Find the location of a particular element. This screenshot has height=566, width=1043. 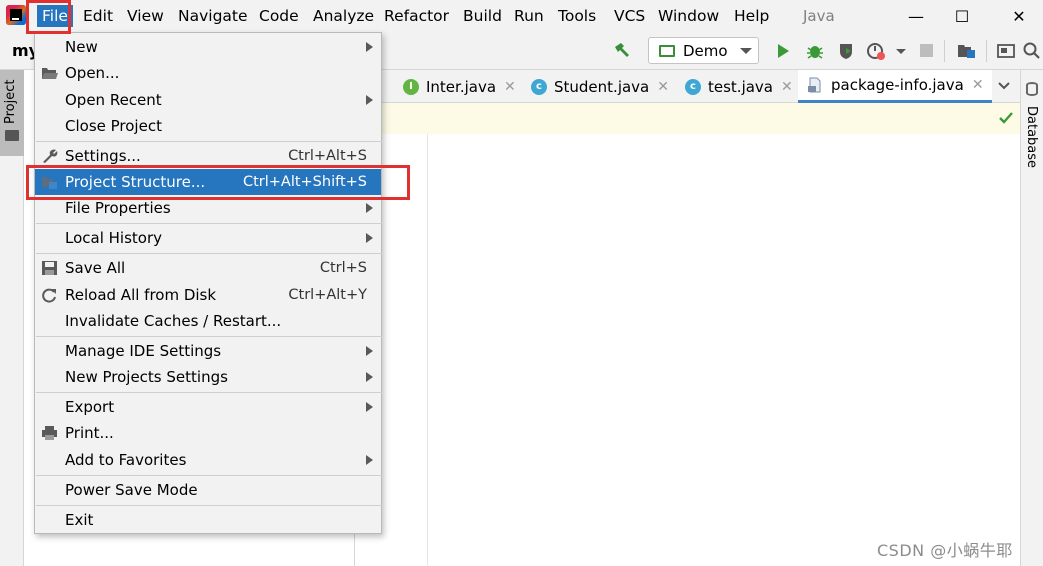

tab-label: test.java is located at coordinates (741, 86).